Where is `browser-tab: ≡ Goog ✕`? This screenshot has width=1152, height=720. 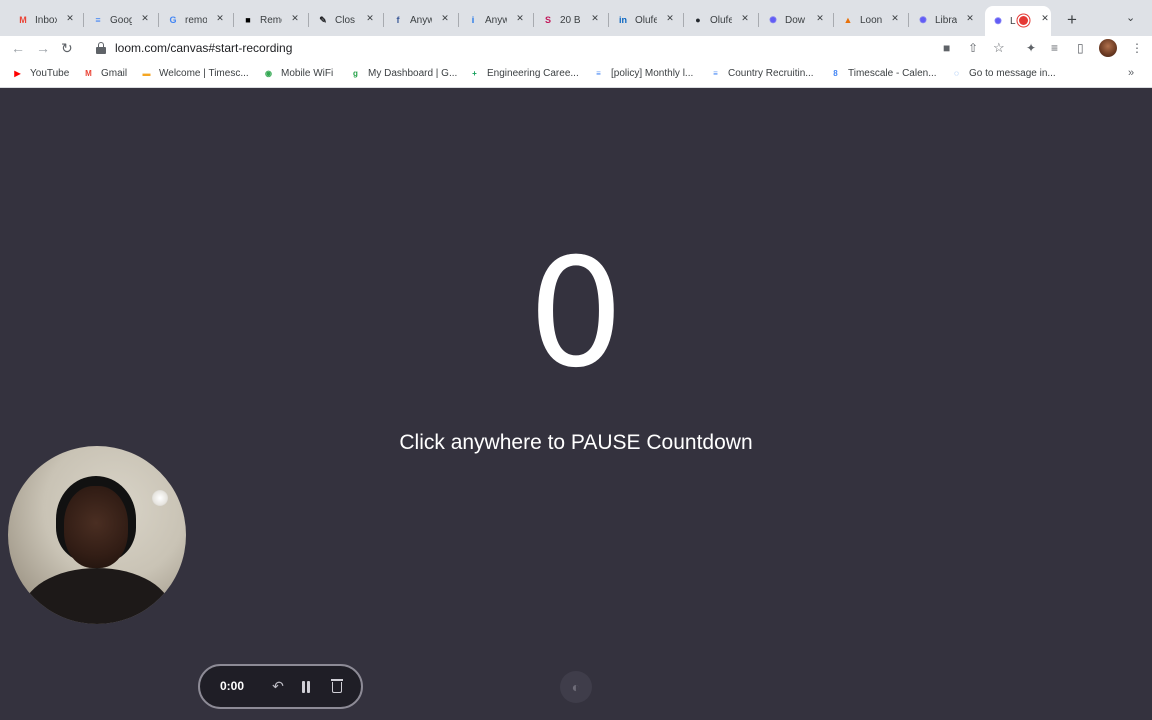 browser-tab: ≡ Goog ✕ is located at coordinates (121, 20).